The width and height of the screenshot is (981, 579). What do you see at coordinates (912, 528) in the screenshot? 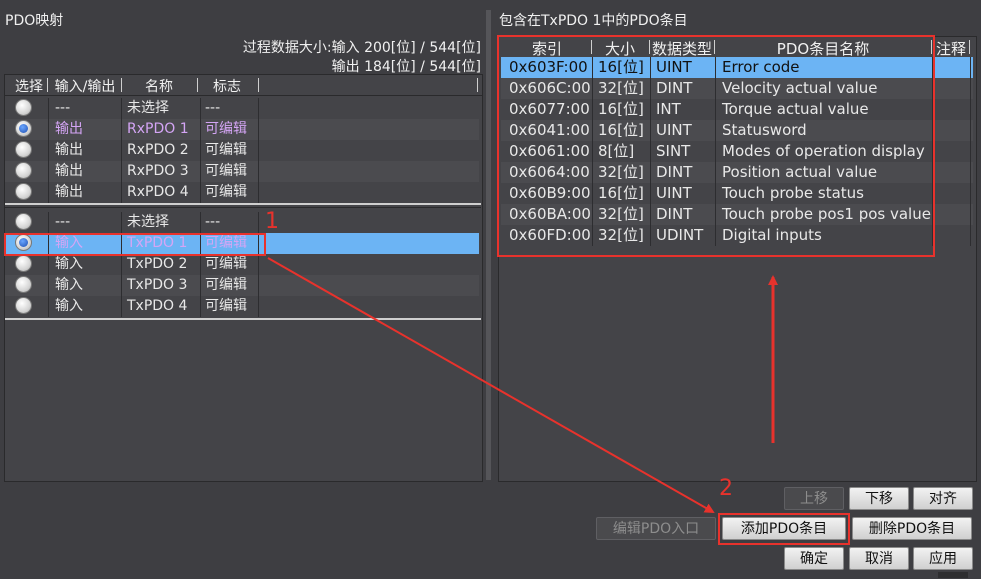
I see `delete-pdo-entry-button: 删除PDO条目` at bounding box center [912, 528].